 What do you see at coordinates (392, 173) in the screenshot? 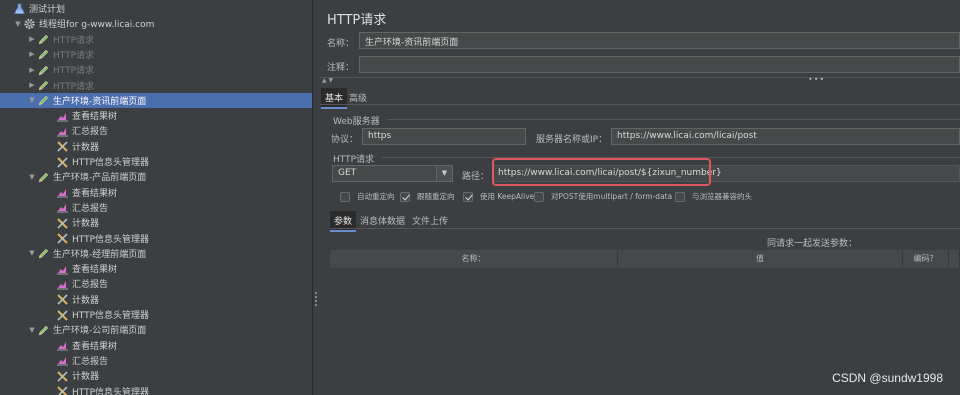
I see `method-select: GET ▼` at bounding box center [392, 173].